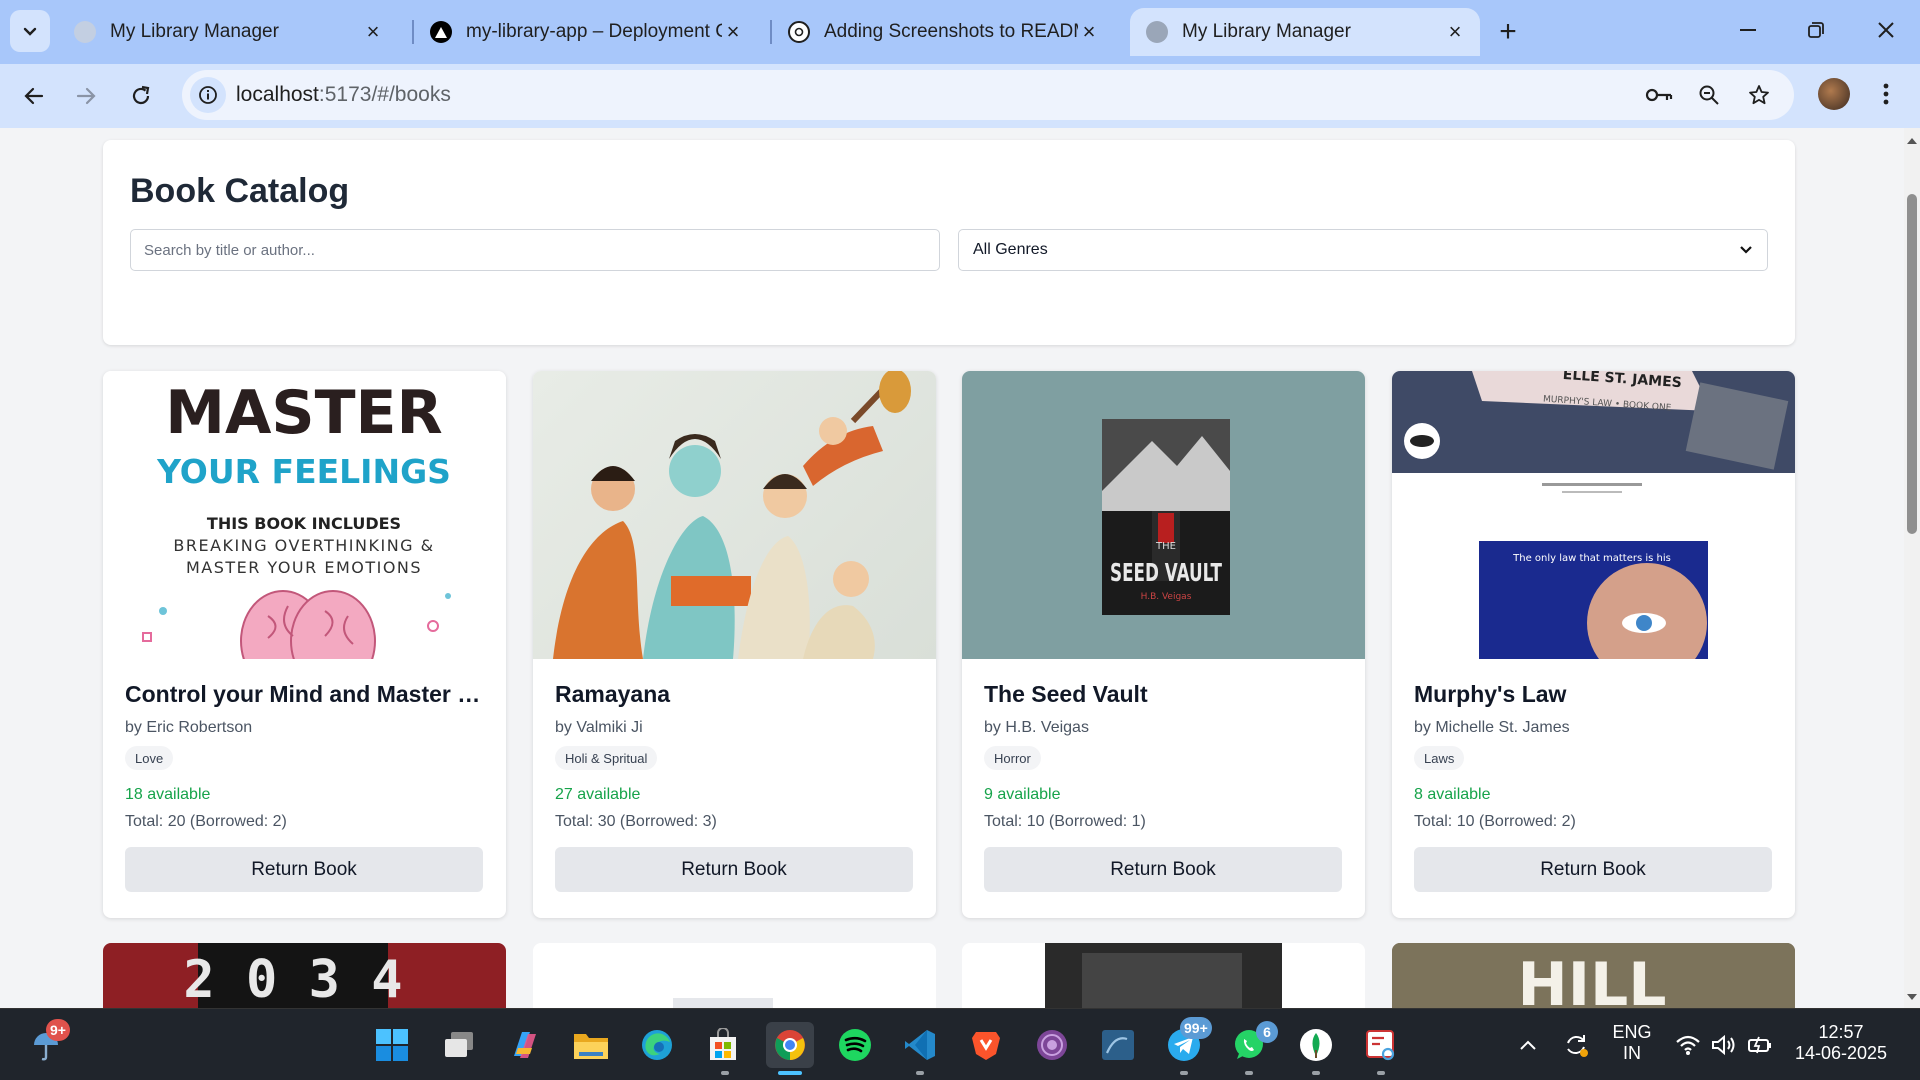 The width and height of the screenshot is (1920, 1080). I want to click on book-cover-image: HILL, so click(1593, 975).